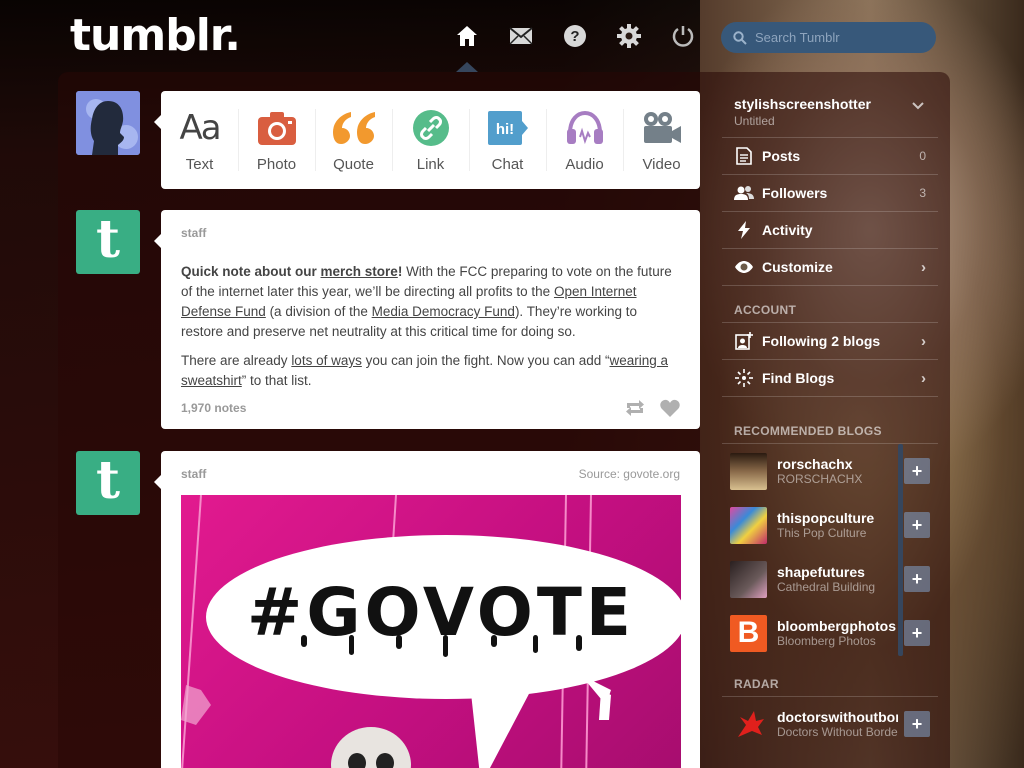 Image resolution: width=1024 pixels, height=768 pixels. What do you see at coordinates (836, 626) in the screenshot?
I see `recommended-blog-name: bloombergphotos` at bounding box center [836, 626].